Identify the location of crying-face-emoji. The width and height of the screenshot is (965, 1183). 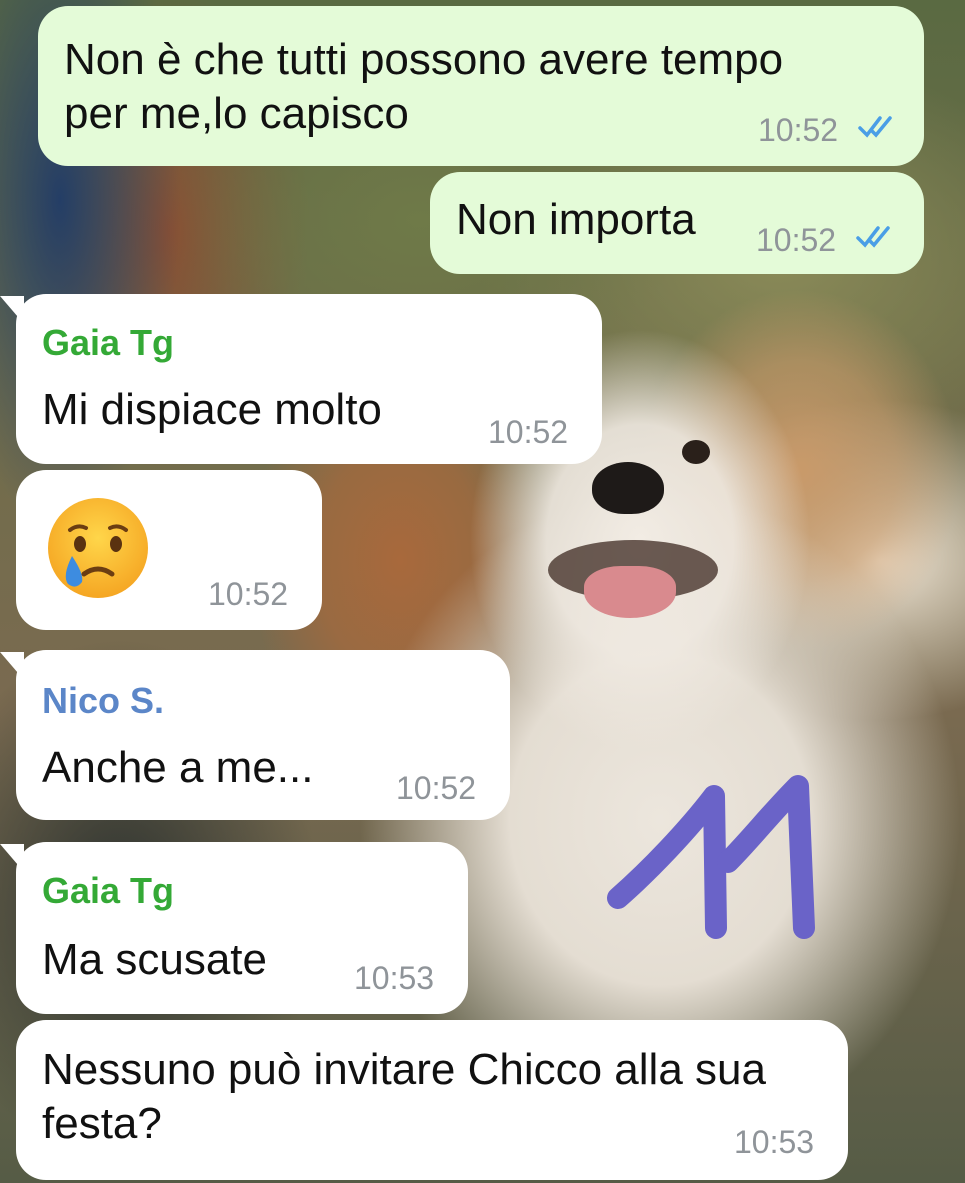
(98, 548).